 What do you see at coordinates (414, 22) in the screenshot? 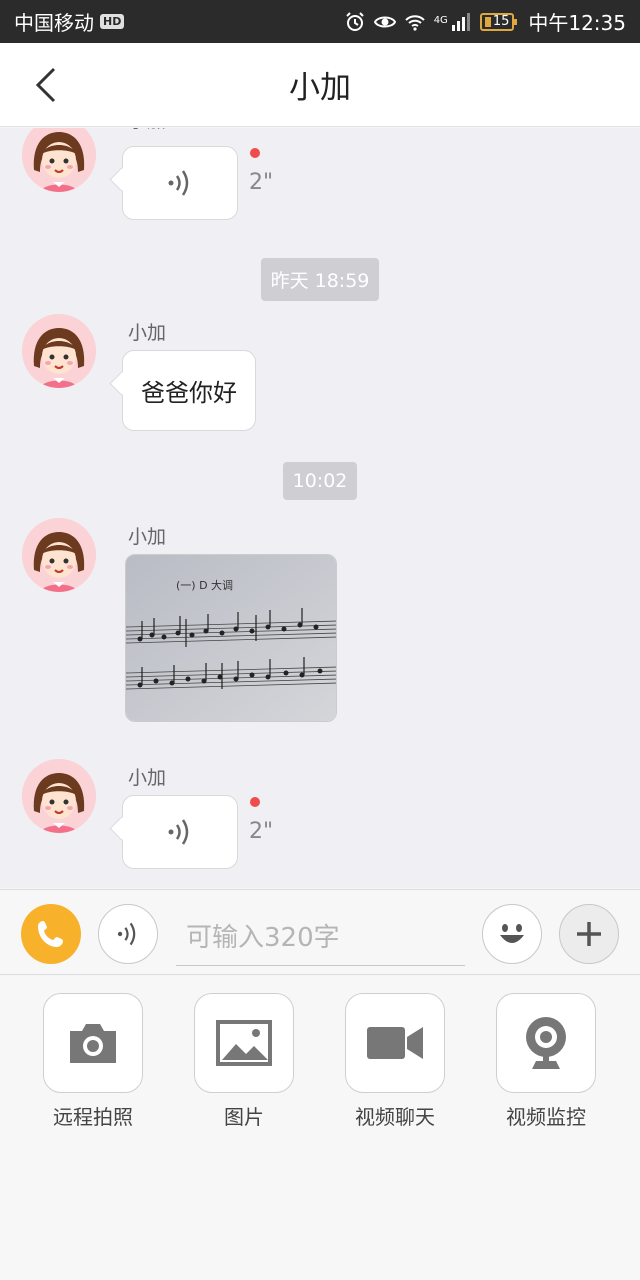
I see `wifi-icon` at bounding box center [414, 22].